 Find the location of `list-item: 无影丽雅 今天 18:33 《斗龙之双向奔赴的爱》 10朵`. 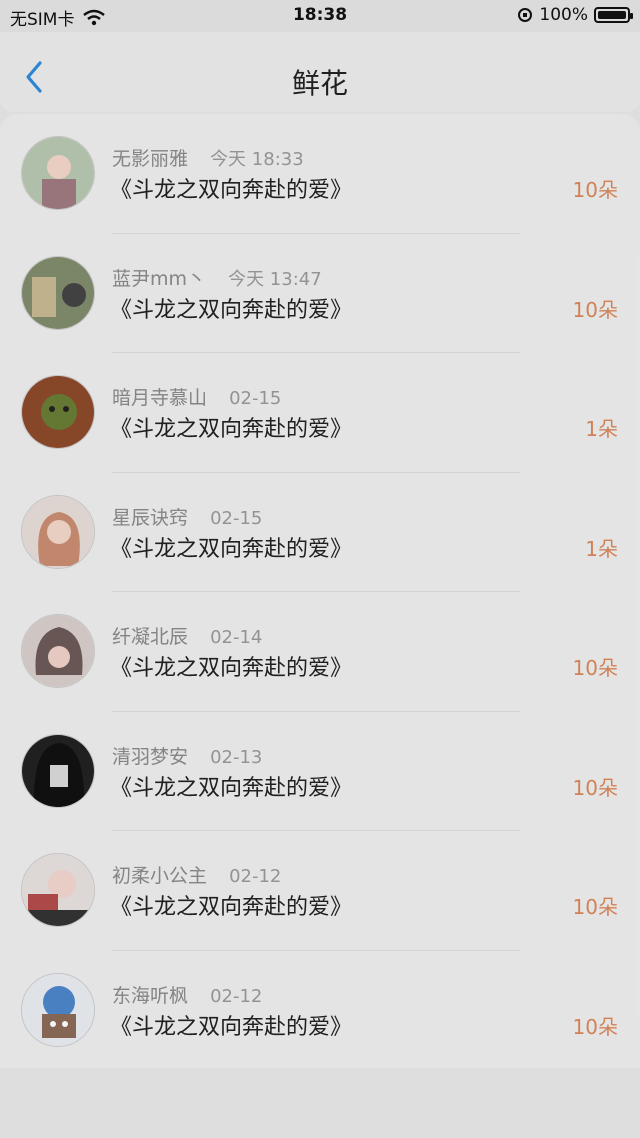

list-item: 无影丽雅 今天 18:33 《斗龙之双向奔赴的爱》 10朵 is located at coordinates (320, 174).